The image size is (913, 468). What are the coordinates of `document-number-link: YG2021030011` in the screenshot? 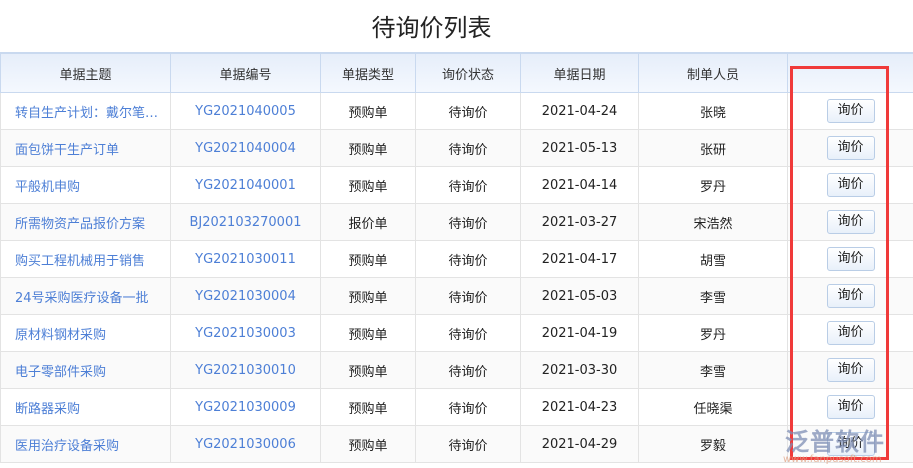 It's located at (245, 259).